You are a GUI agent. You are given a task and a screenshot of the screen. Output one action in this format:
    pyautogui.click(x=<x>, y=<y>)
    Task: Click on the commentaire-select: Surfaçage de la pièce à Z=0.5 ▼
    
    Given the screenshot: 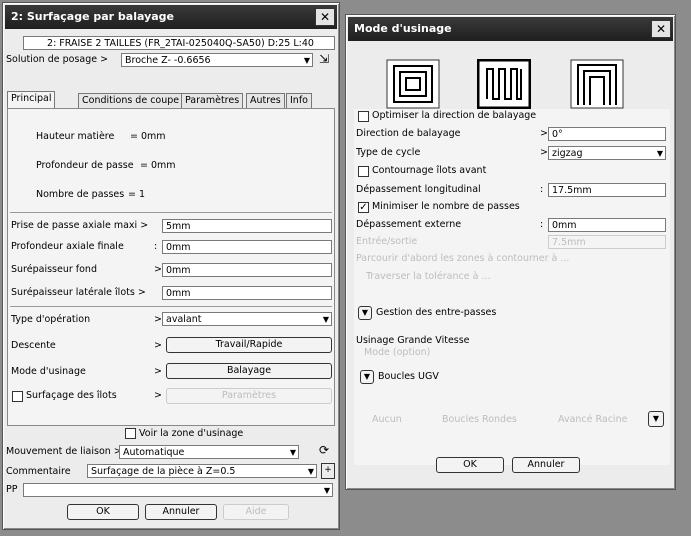 What is the action you would take?
    pyautogui.click(x=202, y=471)
    